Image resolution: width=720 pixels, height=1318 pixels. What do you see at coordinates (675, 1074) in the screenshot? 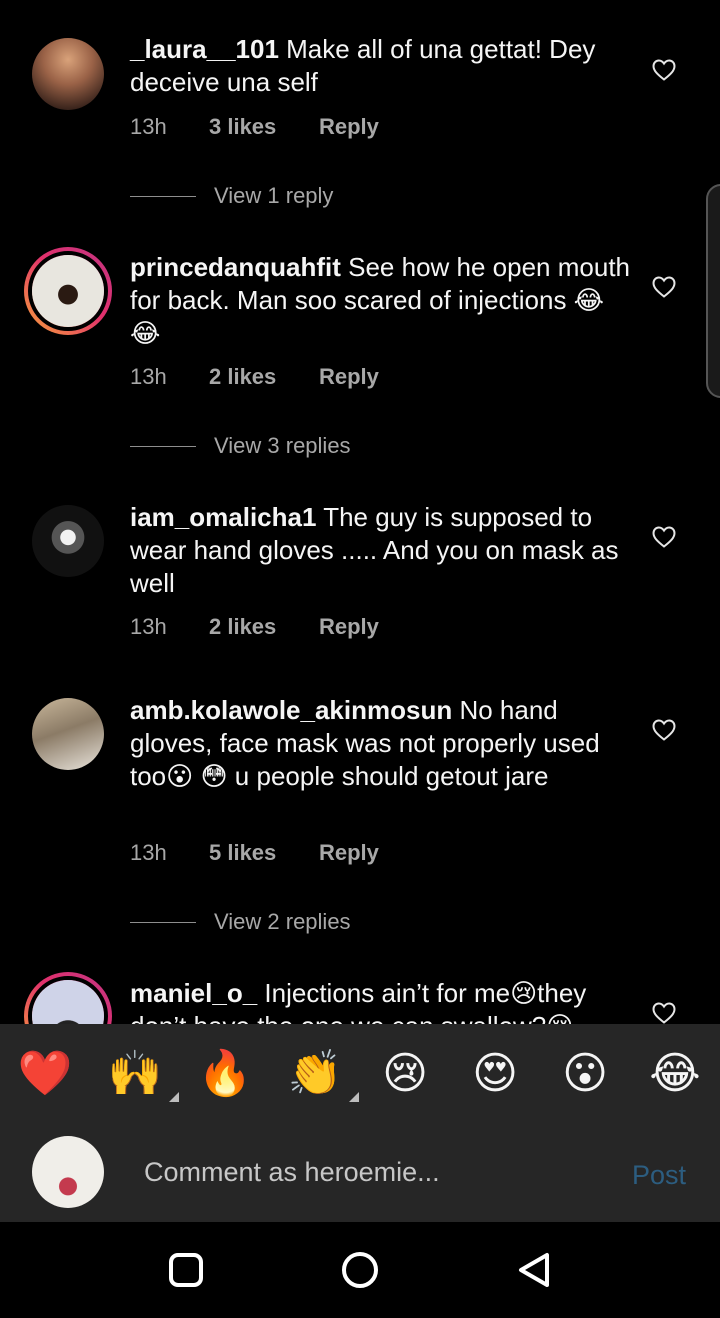
I see `emoji-laughing: 😂` at bounding box center [675, 1074].